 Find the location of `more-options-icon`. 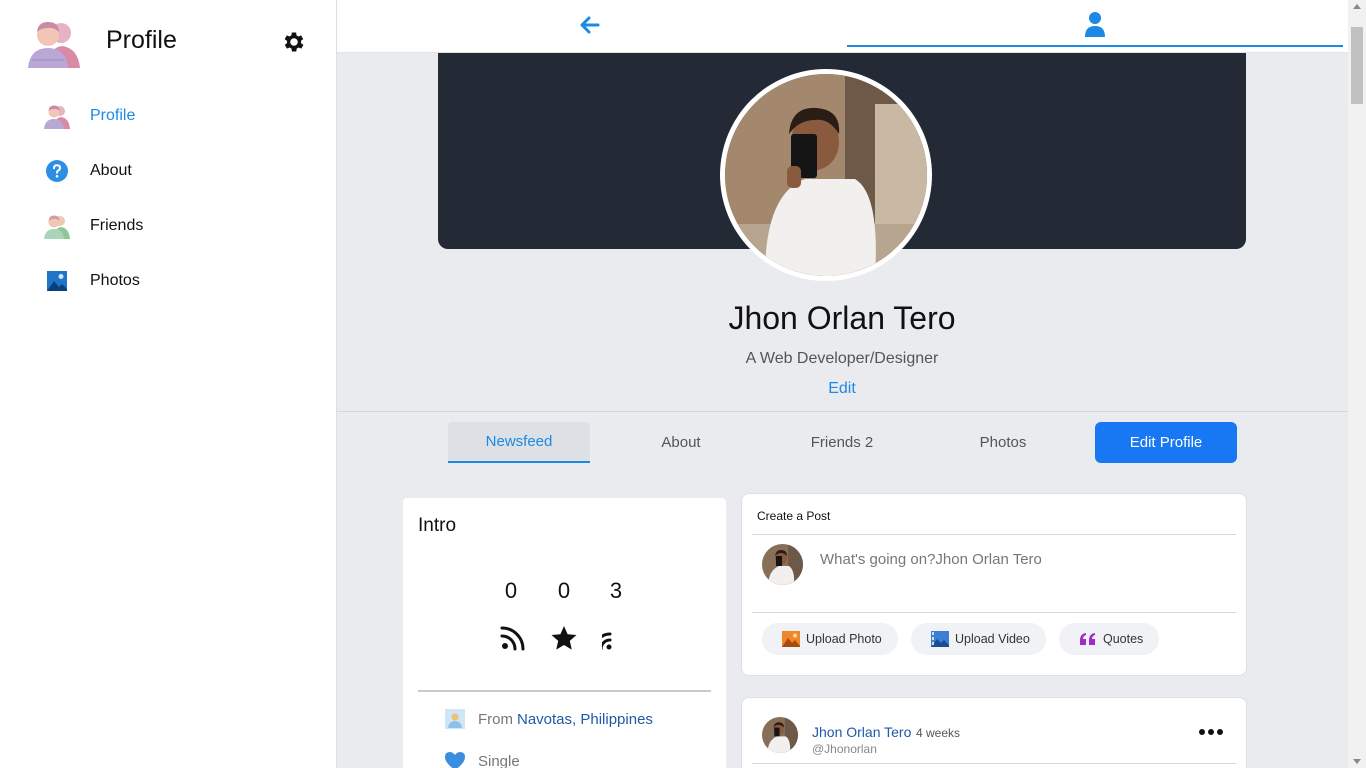

more-options-icon is located at coordinates (1211, 732).